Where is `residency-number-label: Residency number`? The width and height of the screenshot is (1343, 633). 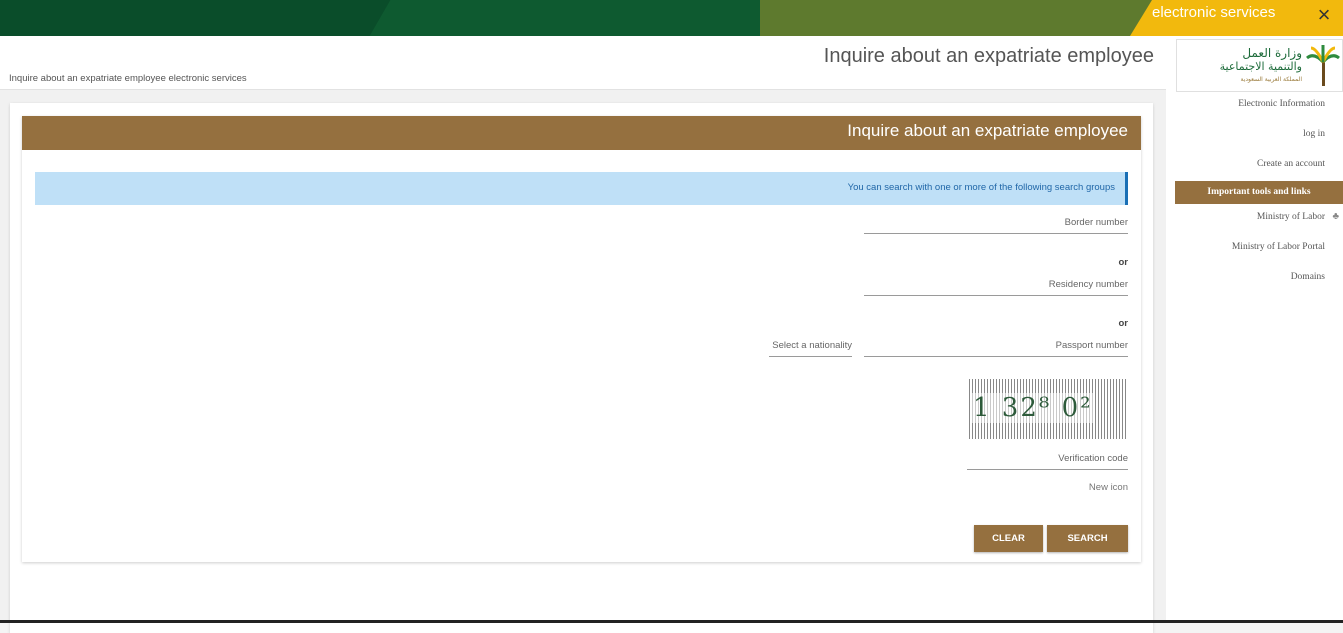
residency-number-label: Residency number is located at coordinates (1088, 284).